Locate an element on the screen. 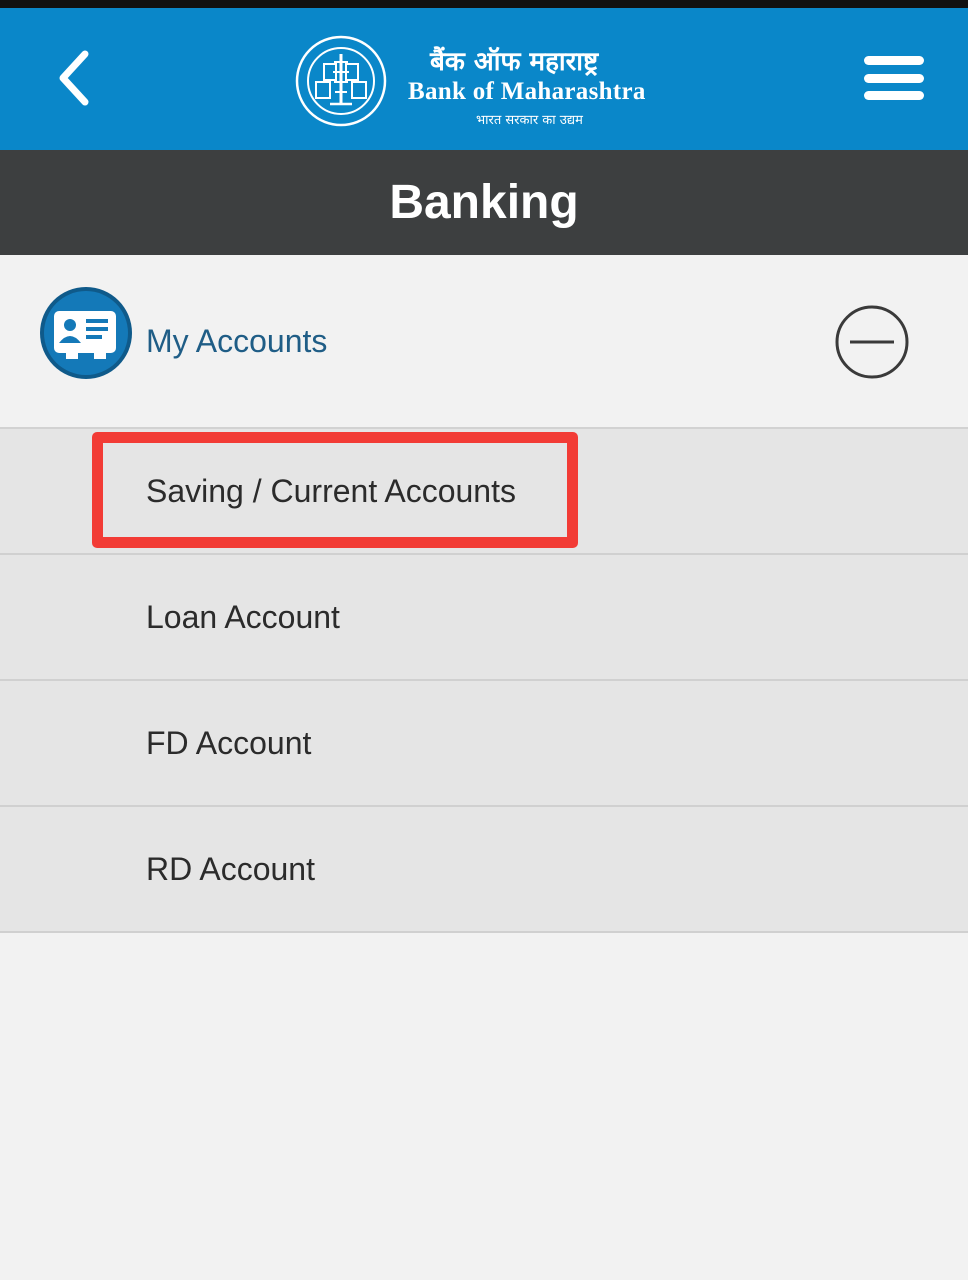 Image resolution: width=968 pixels, height=1280 pixels. page-title-bar: Banking is located at coordinates (484, 202).